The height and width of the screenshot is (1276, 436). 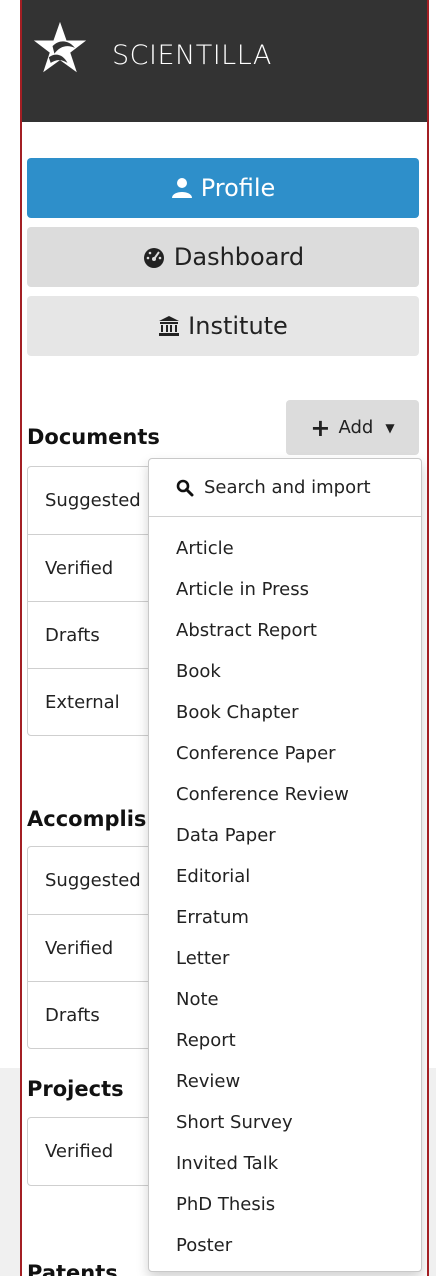 I want to click on search-and-import-item: Search and import, so click(x=285, y=488).